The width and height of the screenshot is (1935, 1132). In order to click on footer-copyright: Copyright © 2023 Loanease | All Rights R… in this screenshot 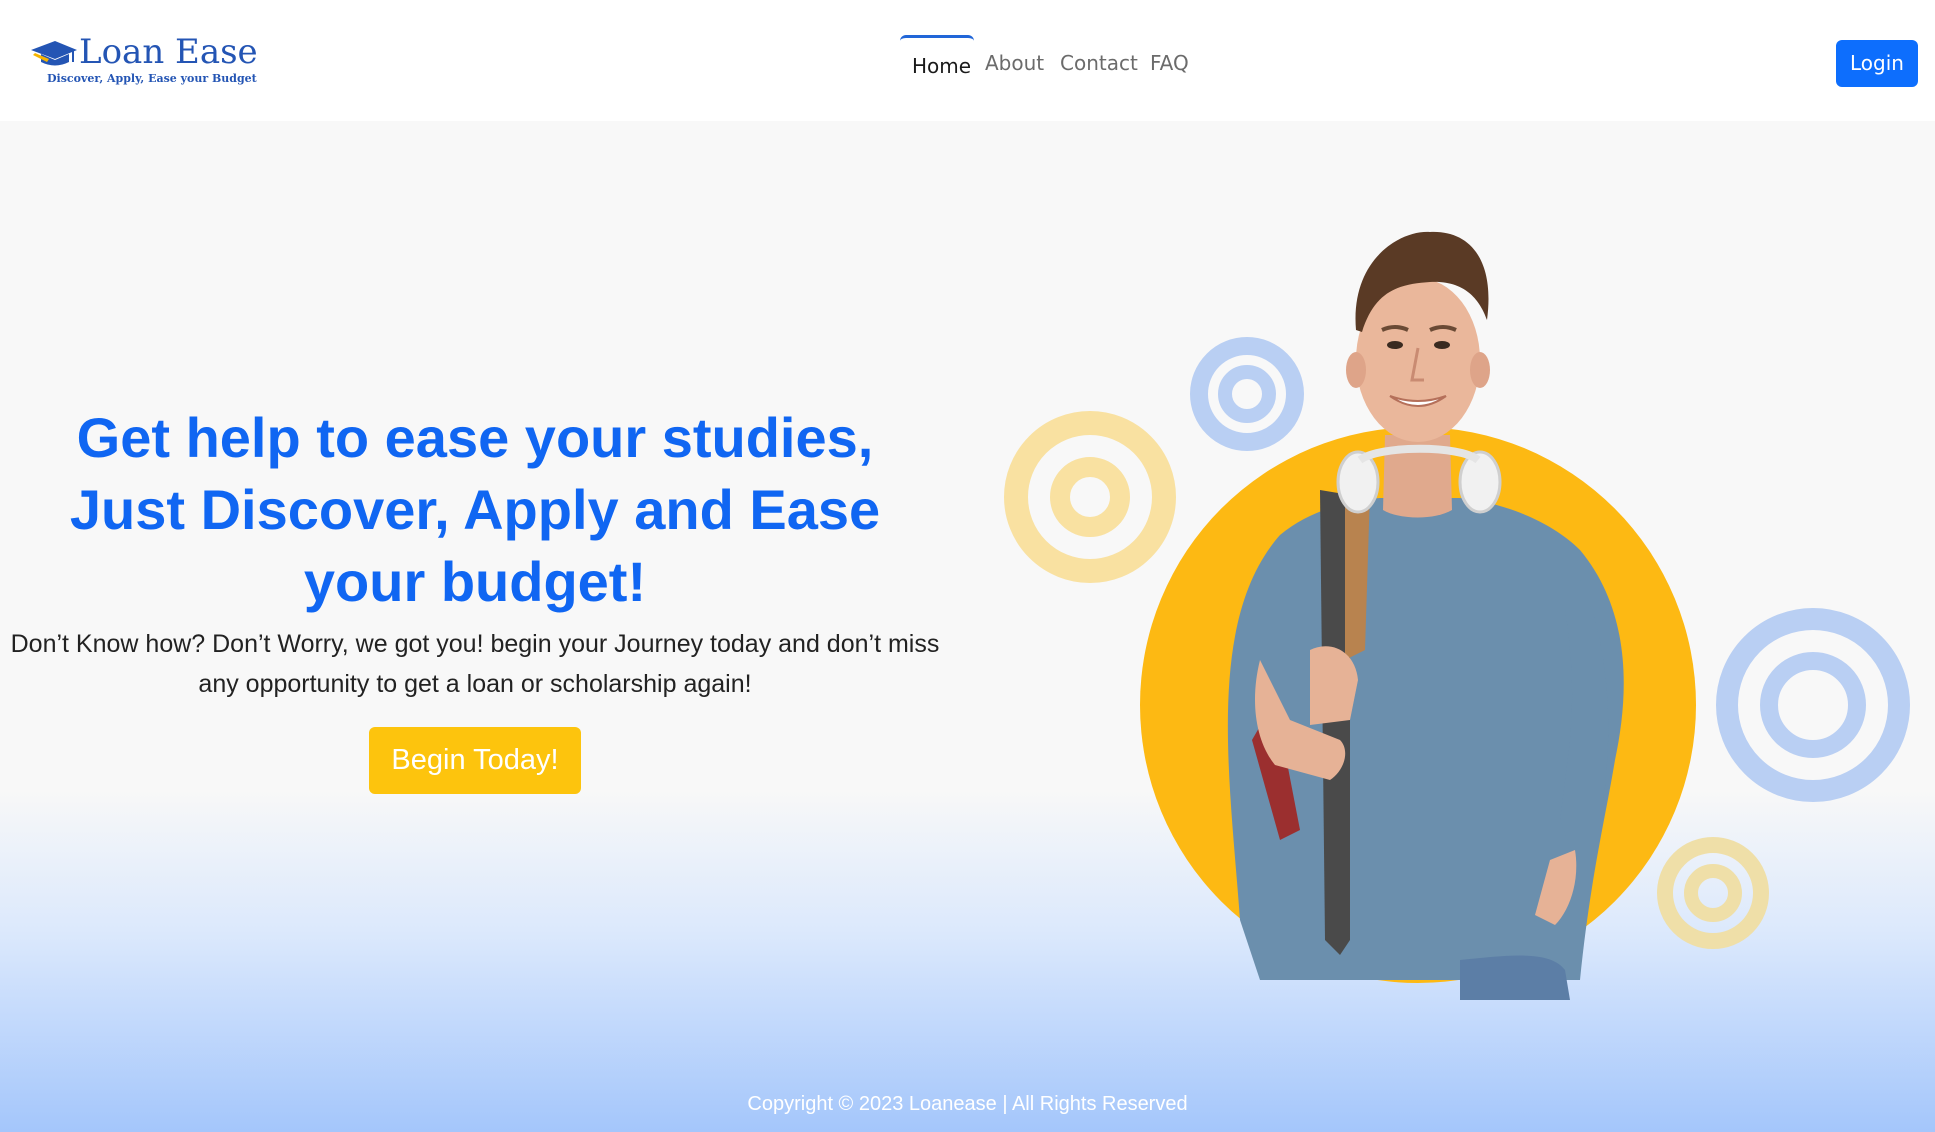, I will do `click(967, 1104)`.